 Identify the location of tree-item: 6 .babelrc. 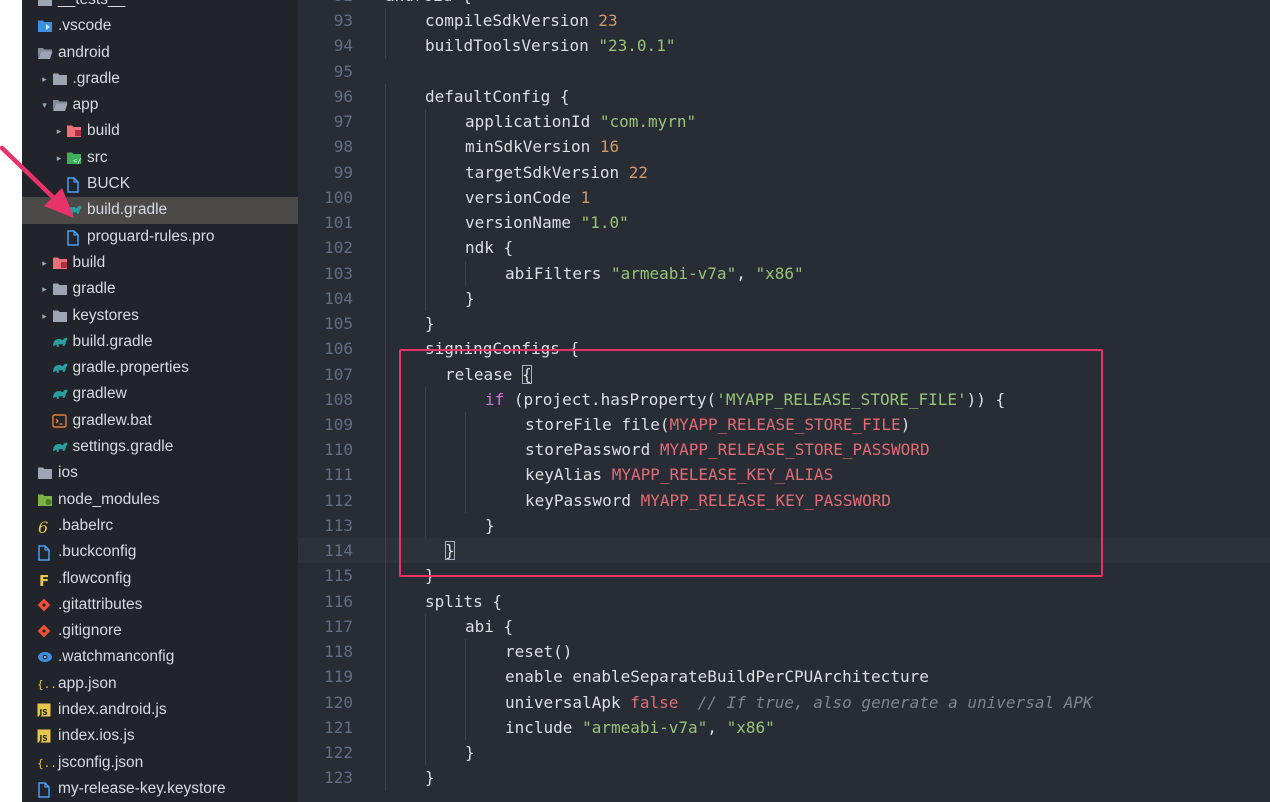
(160, 526).